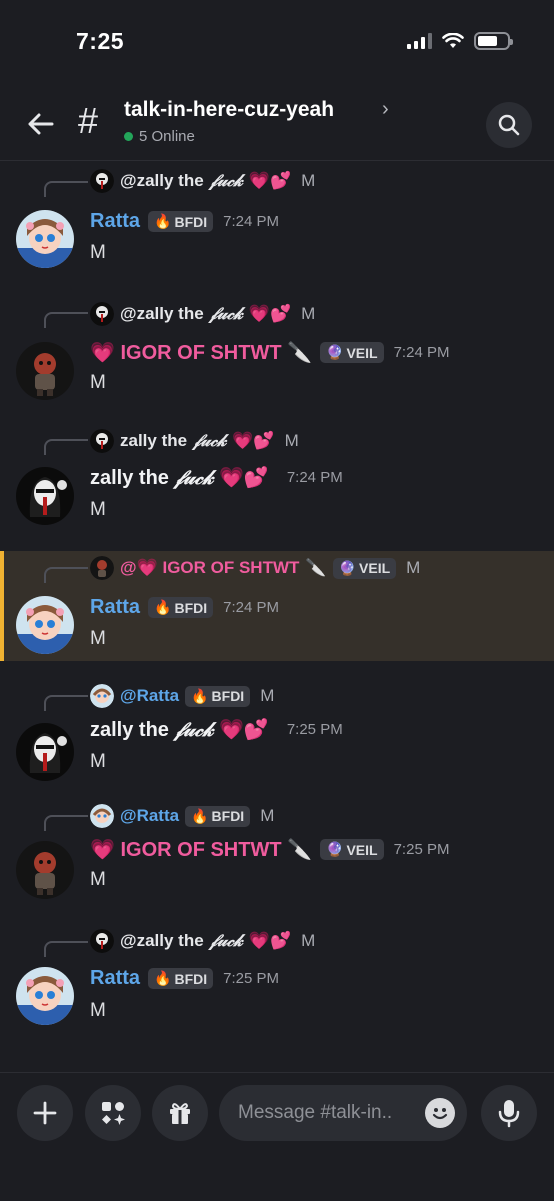 The width and height of the screenshot is (554, 1201). Describe the element at coordinates (419, 41) in the screenshot. I see `cellular-signal-icon` at that location.